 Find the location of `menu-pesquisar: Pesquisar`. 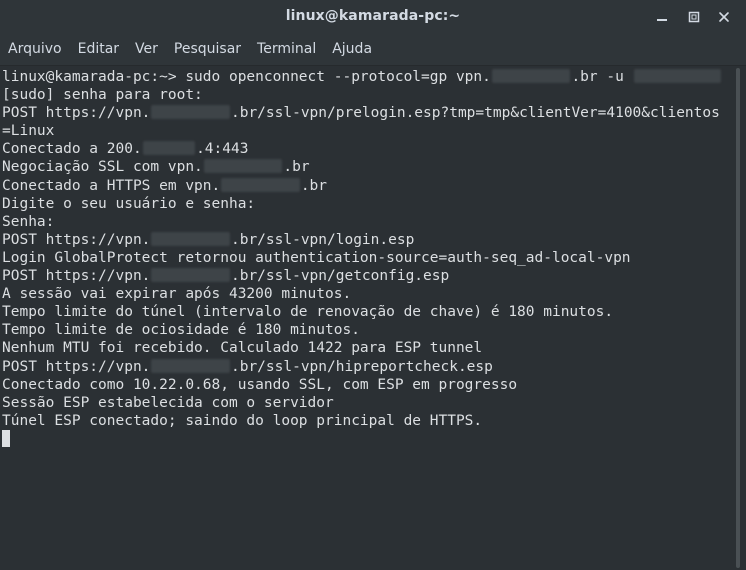

menu-pesquisar: Pesquisar is located at coordinates (207, 49).